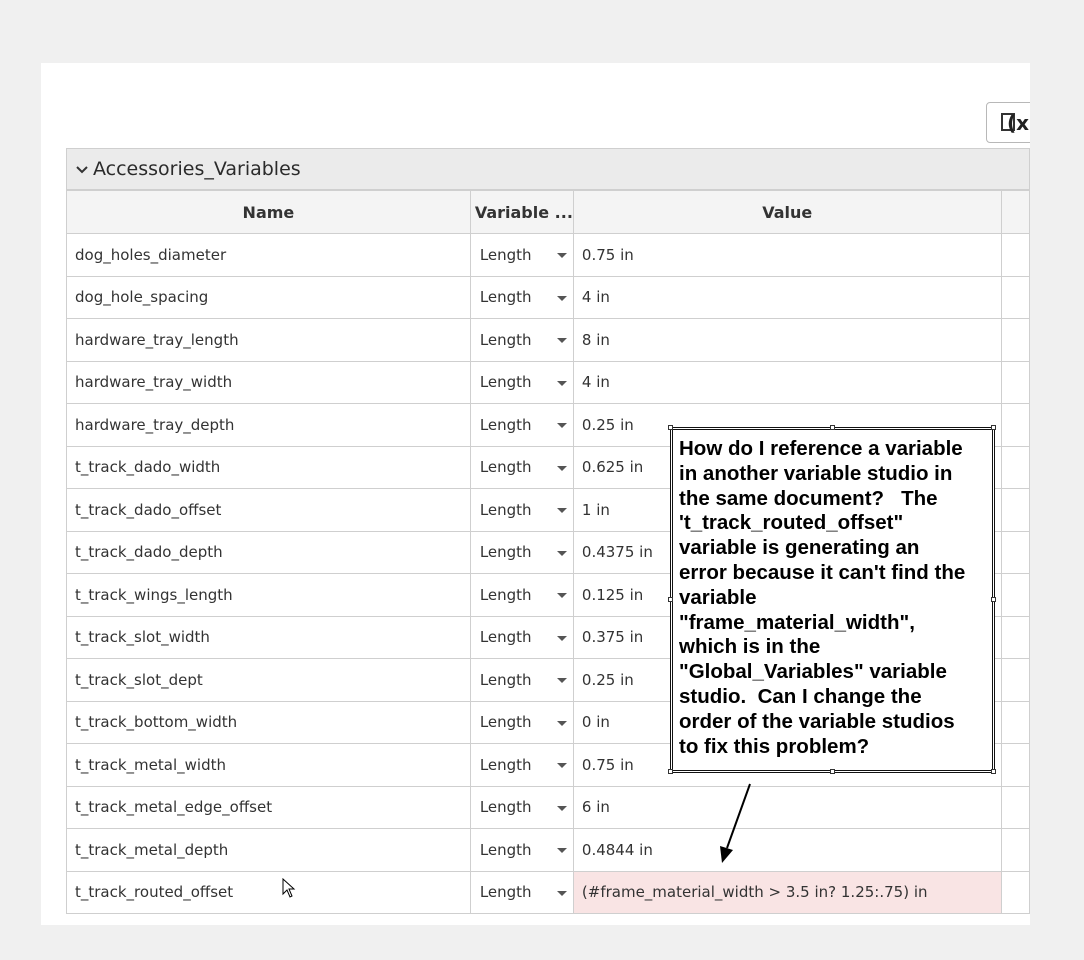 Image resolution: width=1084 pixels, height=960 pixels. What do you see at coordinates (268, 807) in the screenshot?
I see `variable-name-cell: t_track_metal_edge_offset` at bounding box center [268, 807].